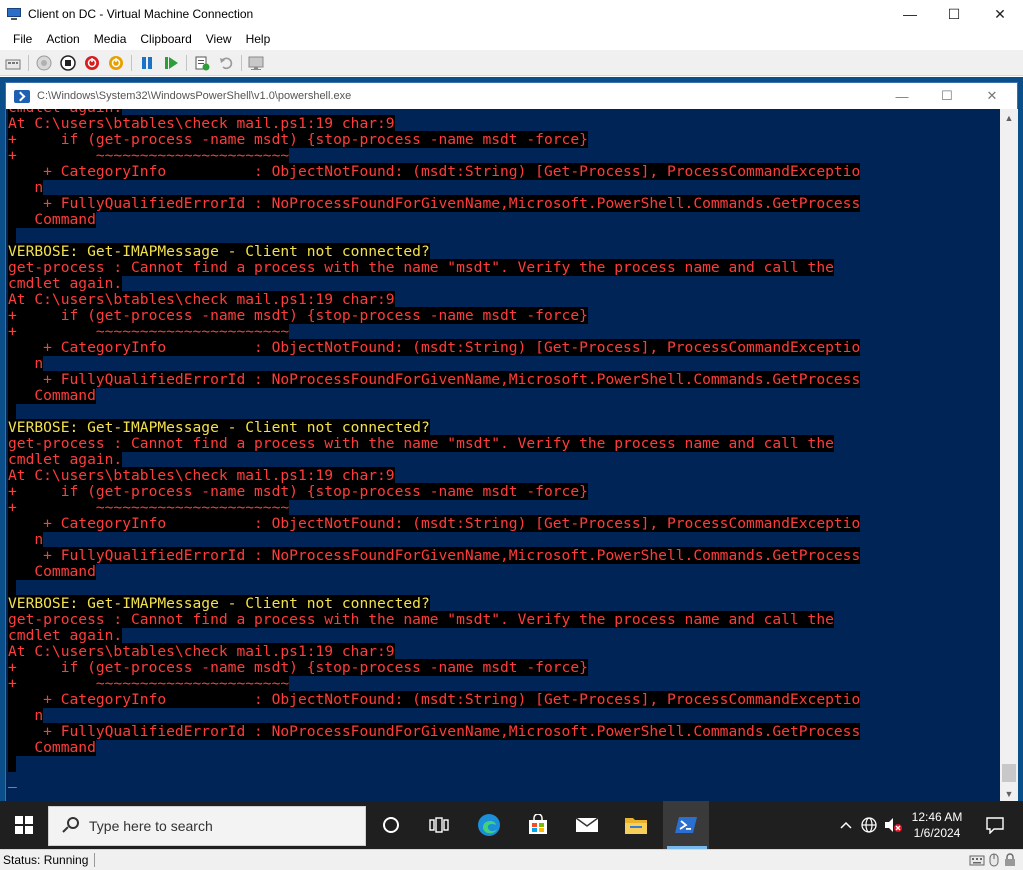 The height and width of the screenshot is (870, 1023). What do you see at coordinates (511, 39) in the screenshot?
I see `menu-bar: File Action Media Clipboard View Help` at bounding box center [511, 39].